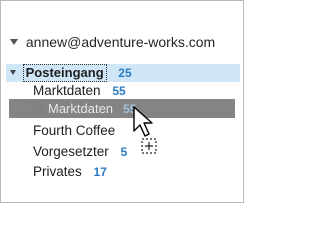 Image resolution: width=320 pixels, height=240 pixels. I want to click on folder-item-fourth-coffee: Fourth Coffee, so click(74, 131).